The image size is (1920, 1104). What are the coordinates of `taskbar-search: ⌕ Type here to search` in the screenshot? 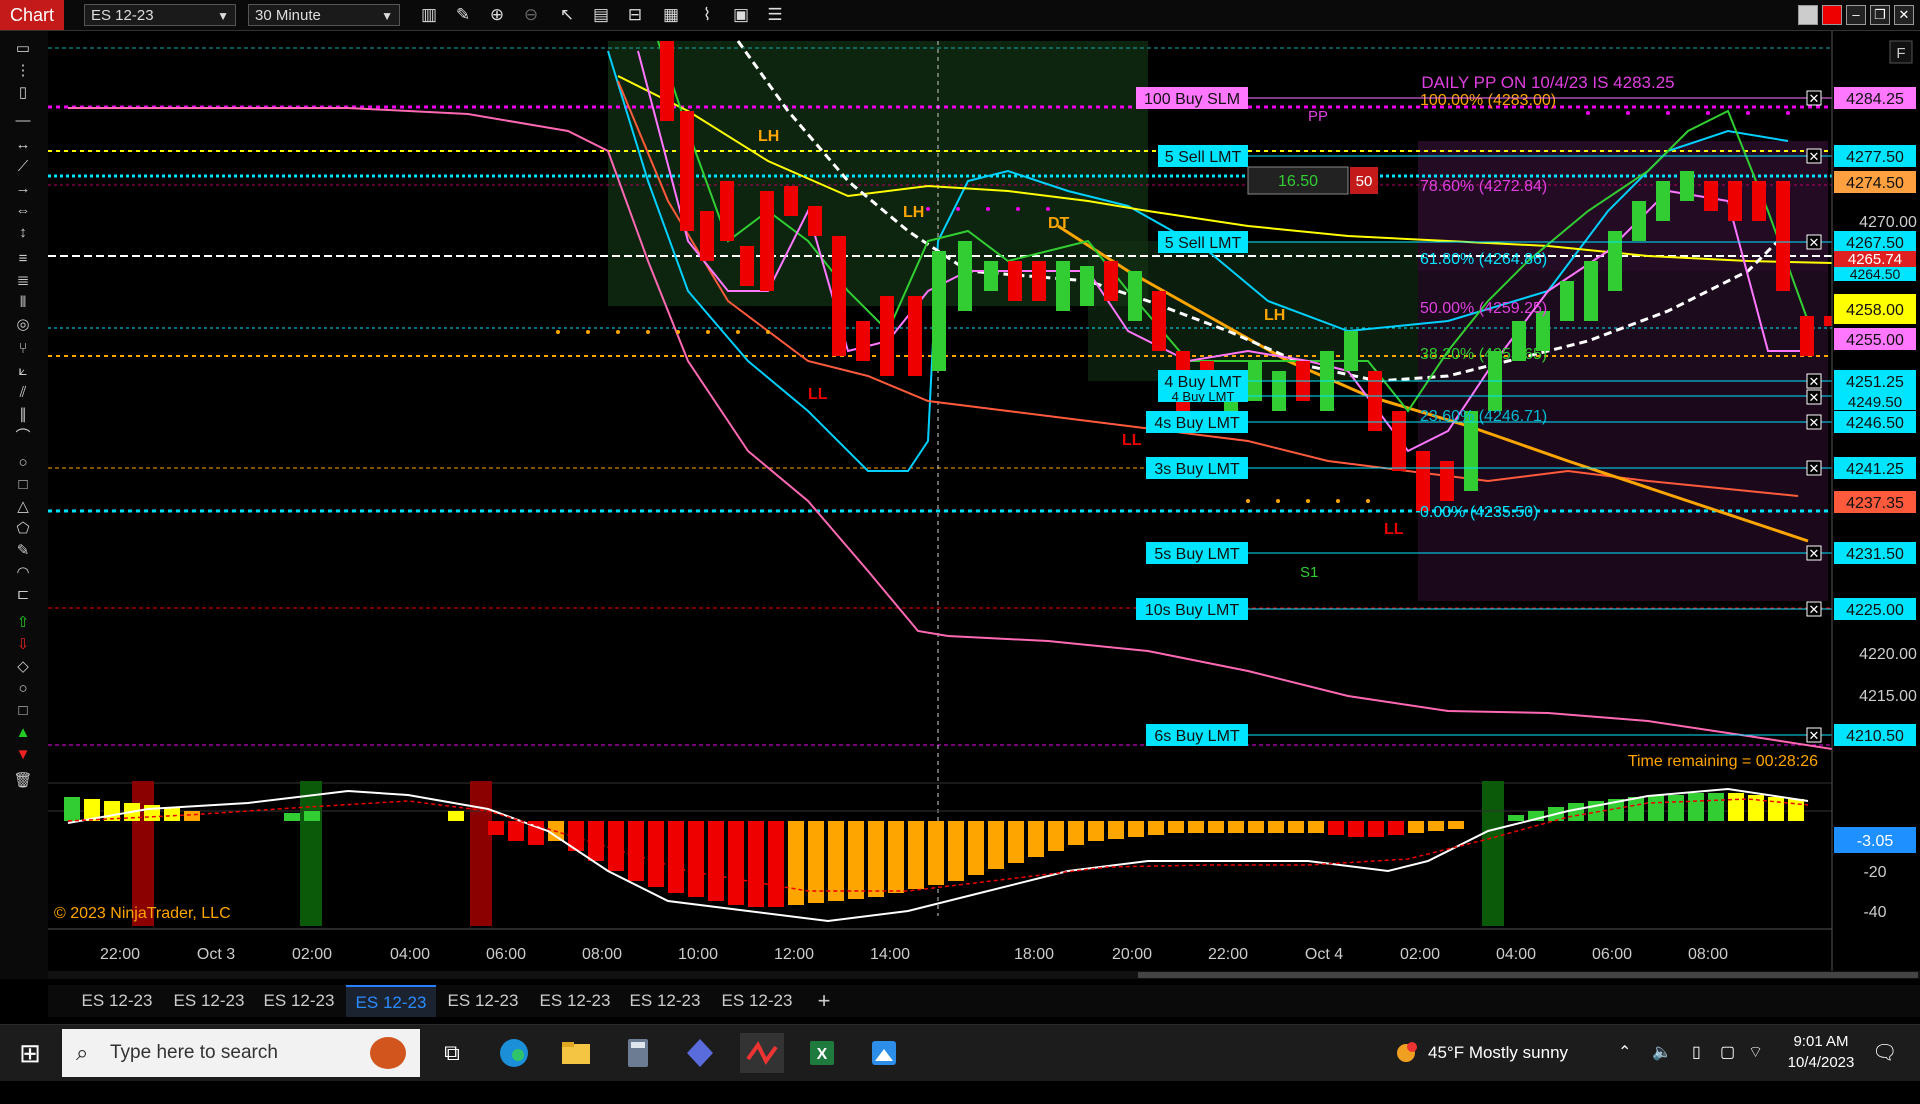 It's located at (241, 1053).